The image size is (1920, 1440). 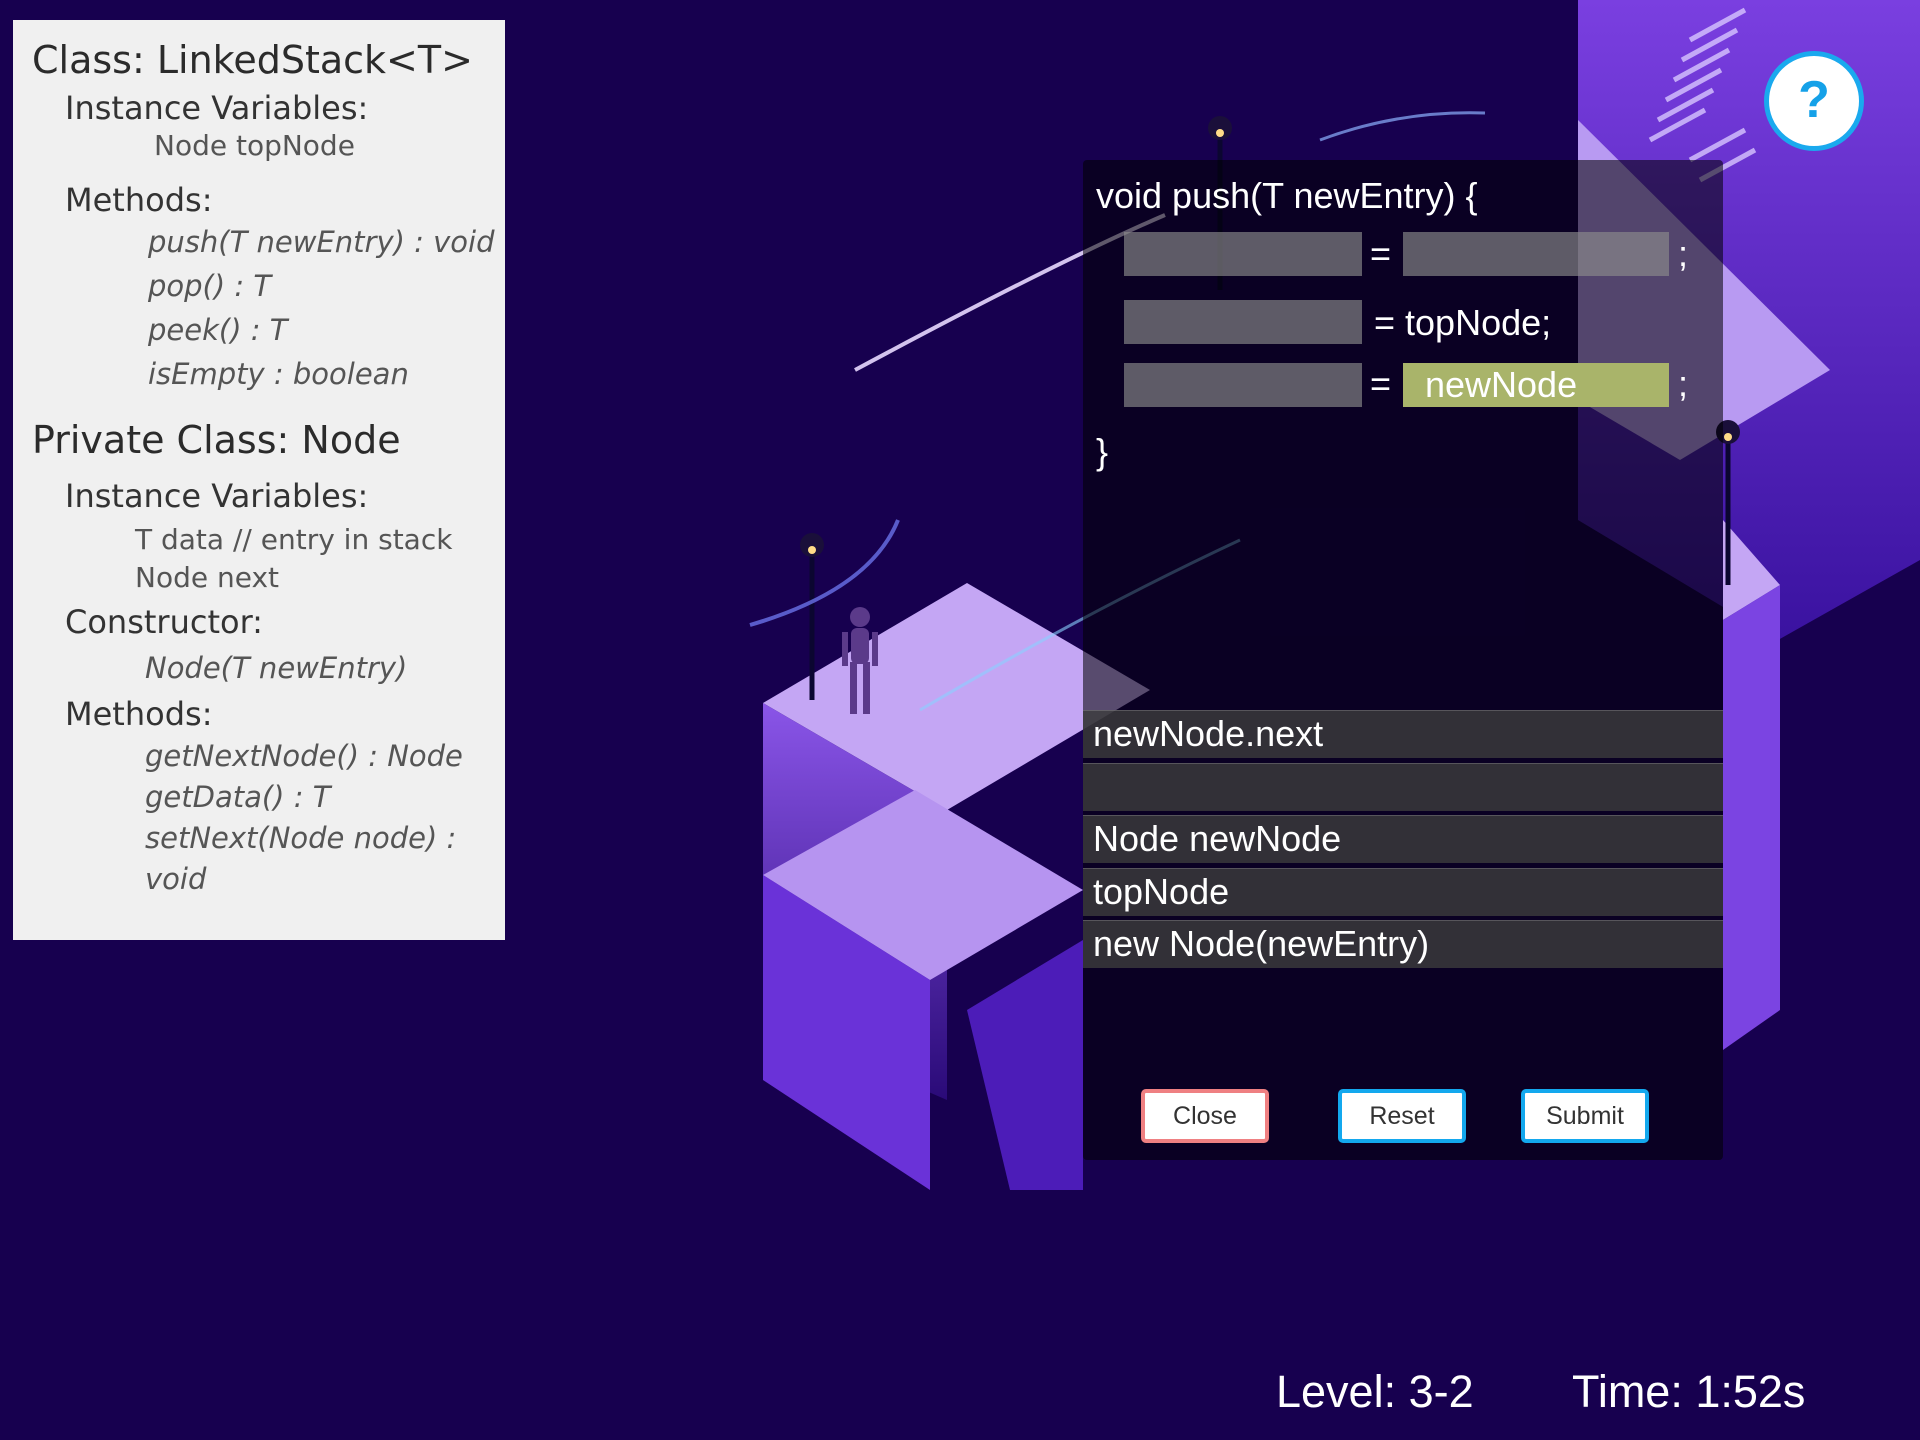 What do you see at coordinates (1102, 451) in the screenshot?
I see `closing-brace: }` at bounding box center [1102, 451].